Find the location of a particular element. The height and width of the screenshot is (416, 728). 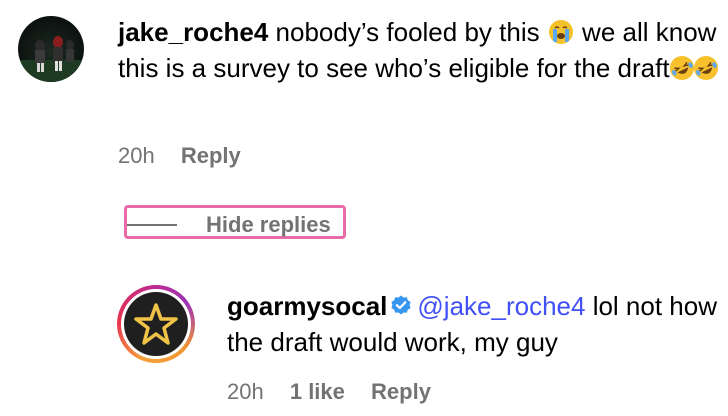

comment-reply-button: Reply is located at coordinates (211, 155).